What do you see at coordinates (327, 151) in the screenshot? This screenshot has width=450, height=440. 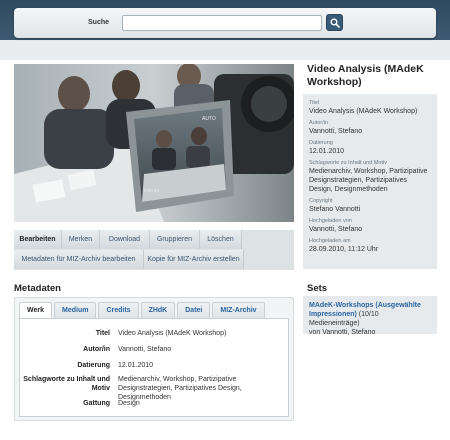 I see `meta-value: 12.01.2010` at bounding box center [327, 151].